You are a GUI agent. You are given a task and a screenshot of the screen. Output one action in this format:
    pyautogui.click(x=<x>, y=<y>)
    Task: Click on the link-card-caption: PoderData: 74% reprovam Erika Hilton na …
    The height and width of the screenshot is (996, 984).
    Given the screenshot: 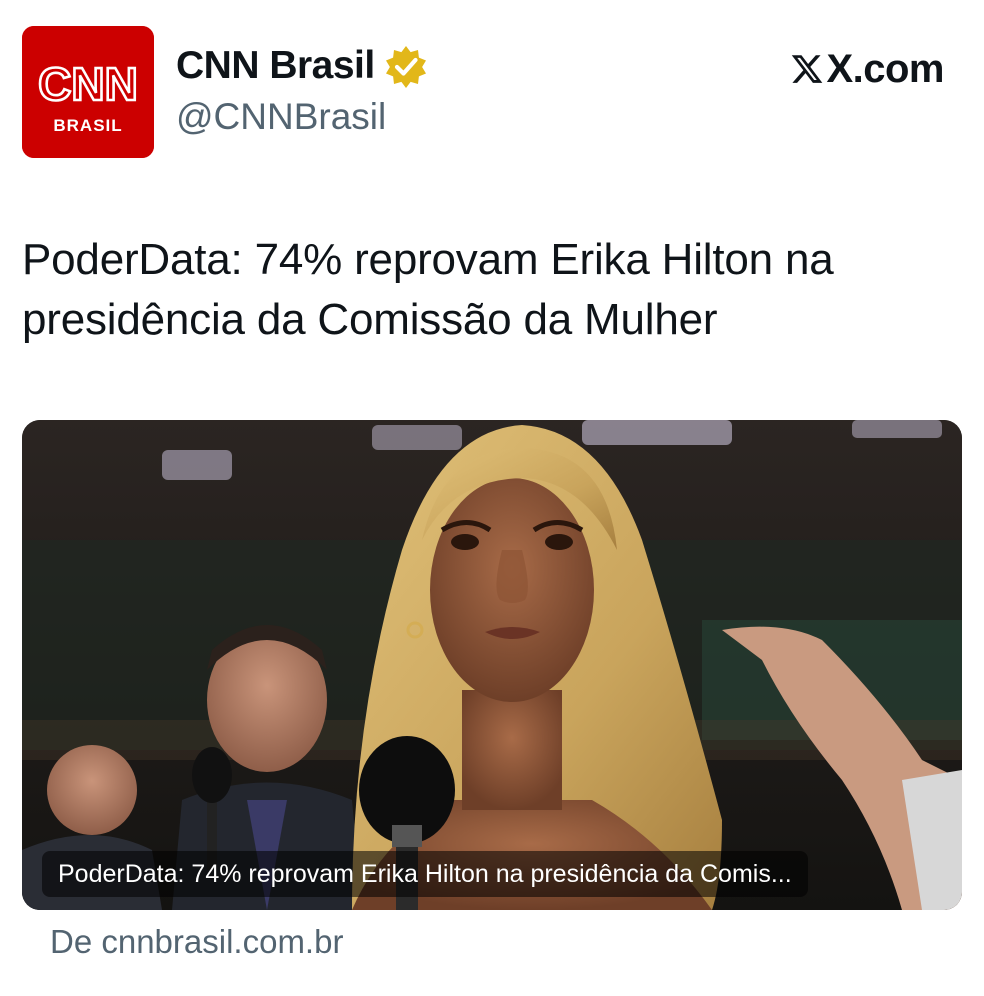 What is the action you would take?
    pyautogui.click(x=425, y=874)
    